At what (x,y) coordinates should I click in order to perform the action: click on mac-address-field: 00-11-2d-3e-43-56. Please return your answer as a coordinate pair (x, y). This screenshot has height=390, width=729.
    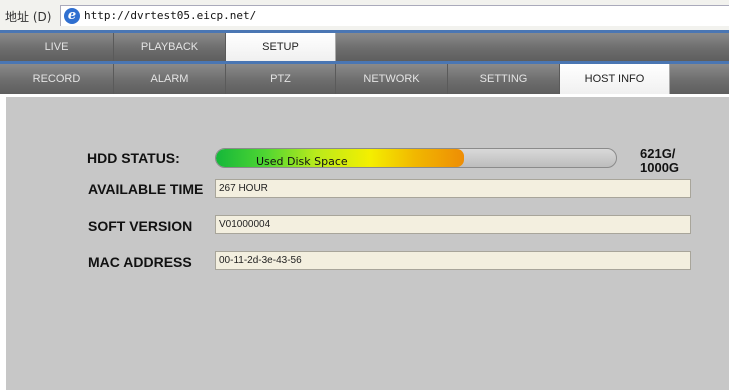
    Looking at the image, I should click on (453, 260).